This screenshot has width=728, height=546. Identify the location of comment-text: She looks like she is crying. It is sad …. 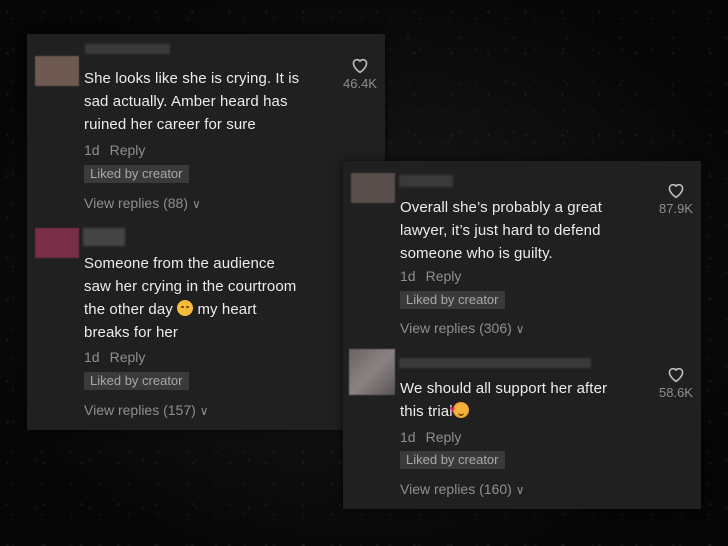
(192, 101).